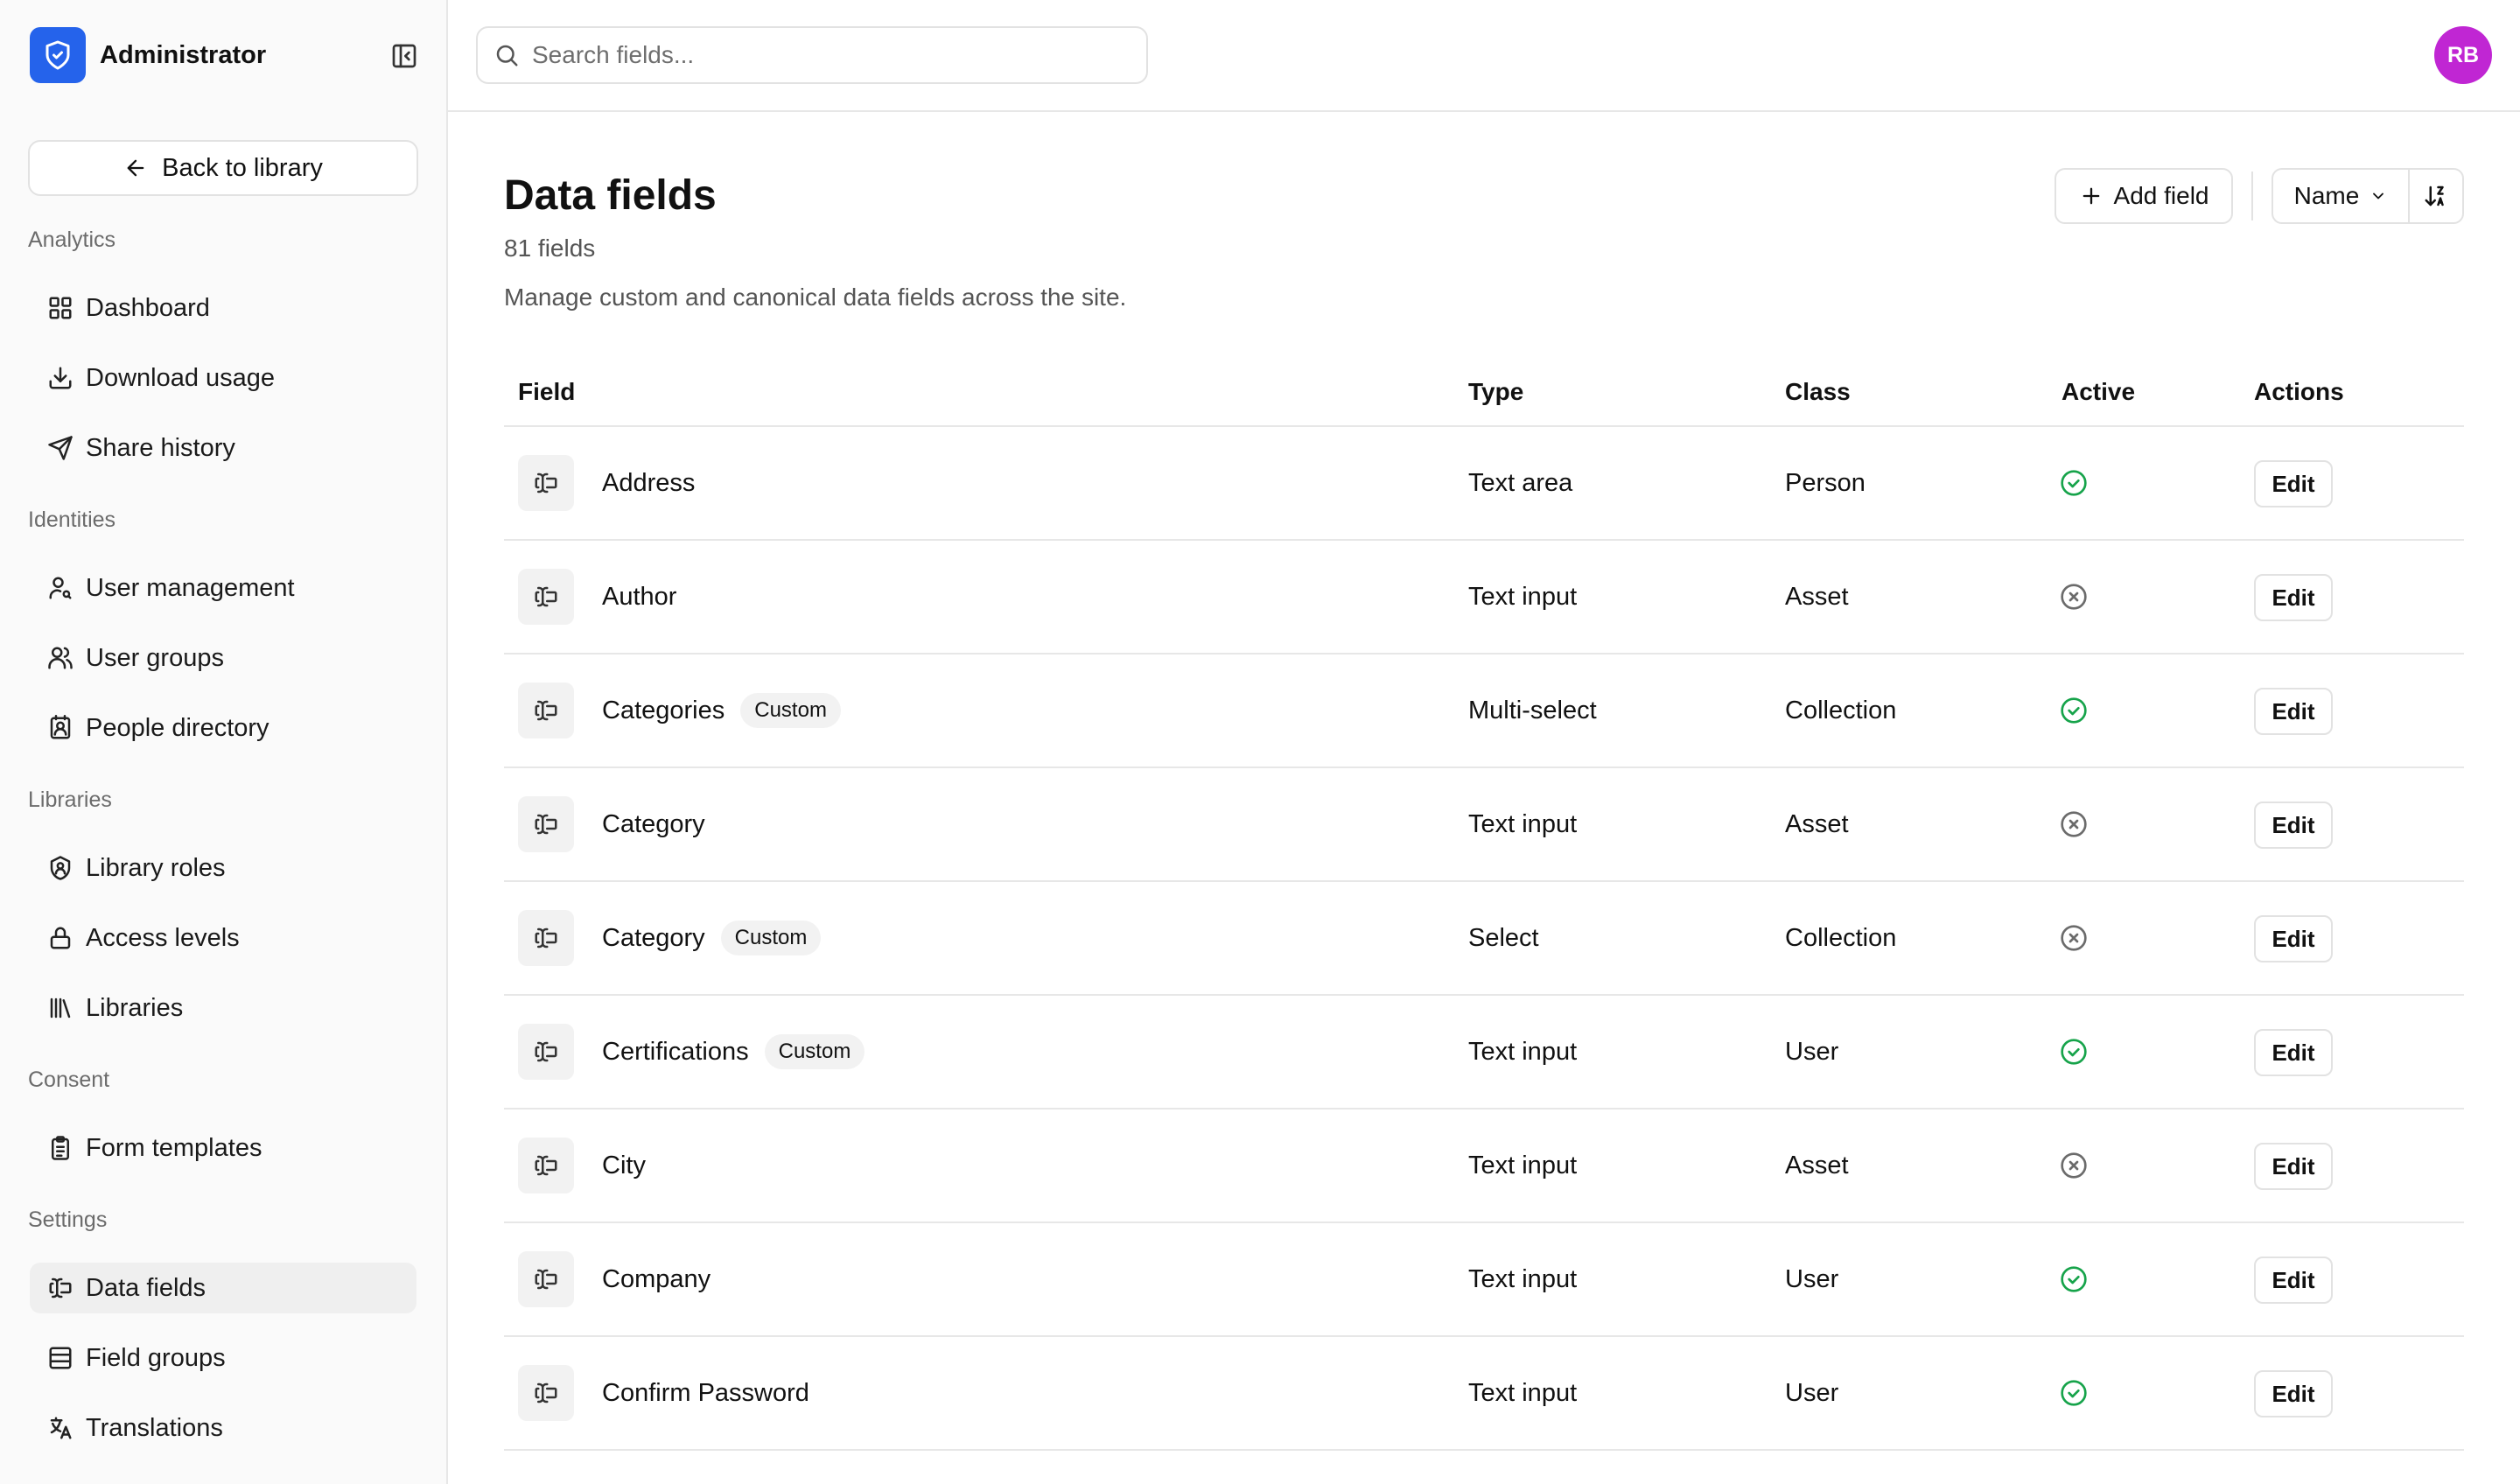 The width and height of the screenshot is (2520, 1484). Describe the element at coordinates (223, 1288) in the screenshot. I see `sidebar-item-data-fields: Data fields` at that location.